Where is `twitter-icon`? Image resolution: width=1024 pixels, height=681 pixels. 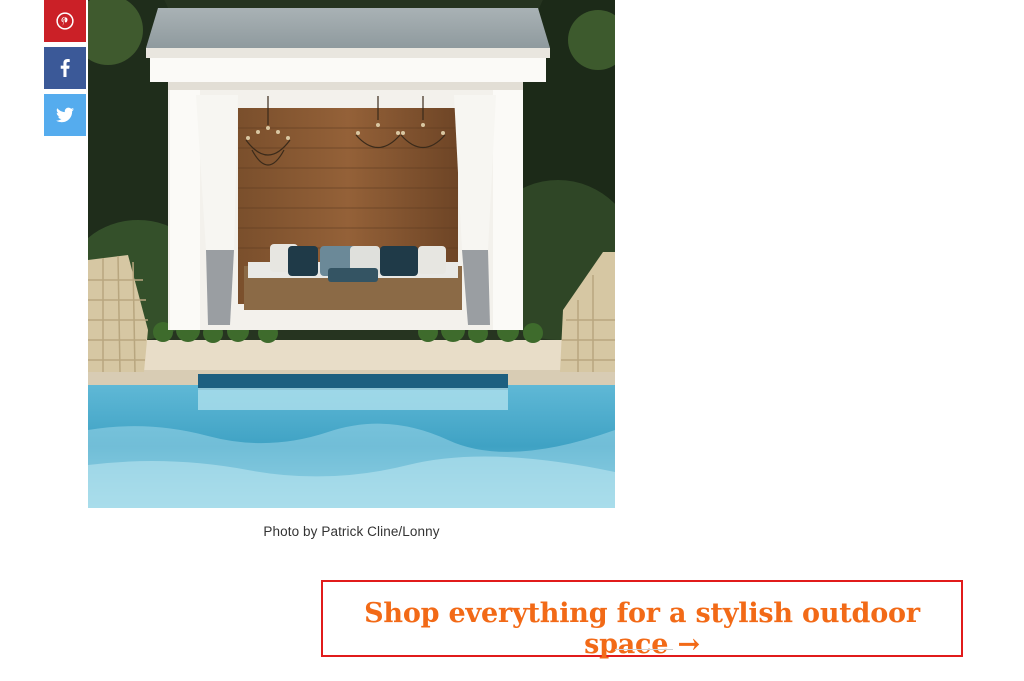 twitter-icon is located at coordinates (65, 115).